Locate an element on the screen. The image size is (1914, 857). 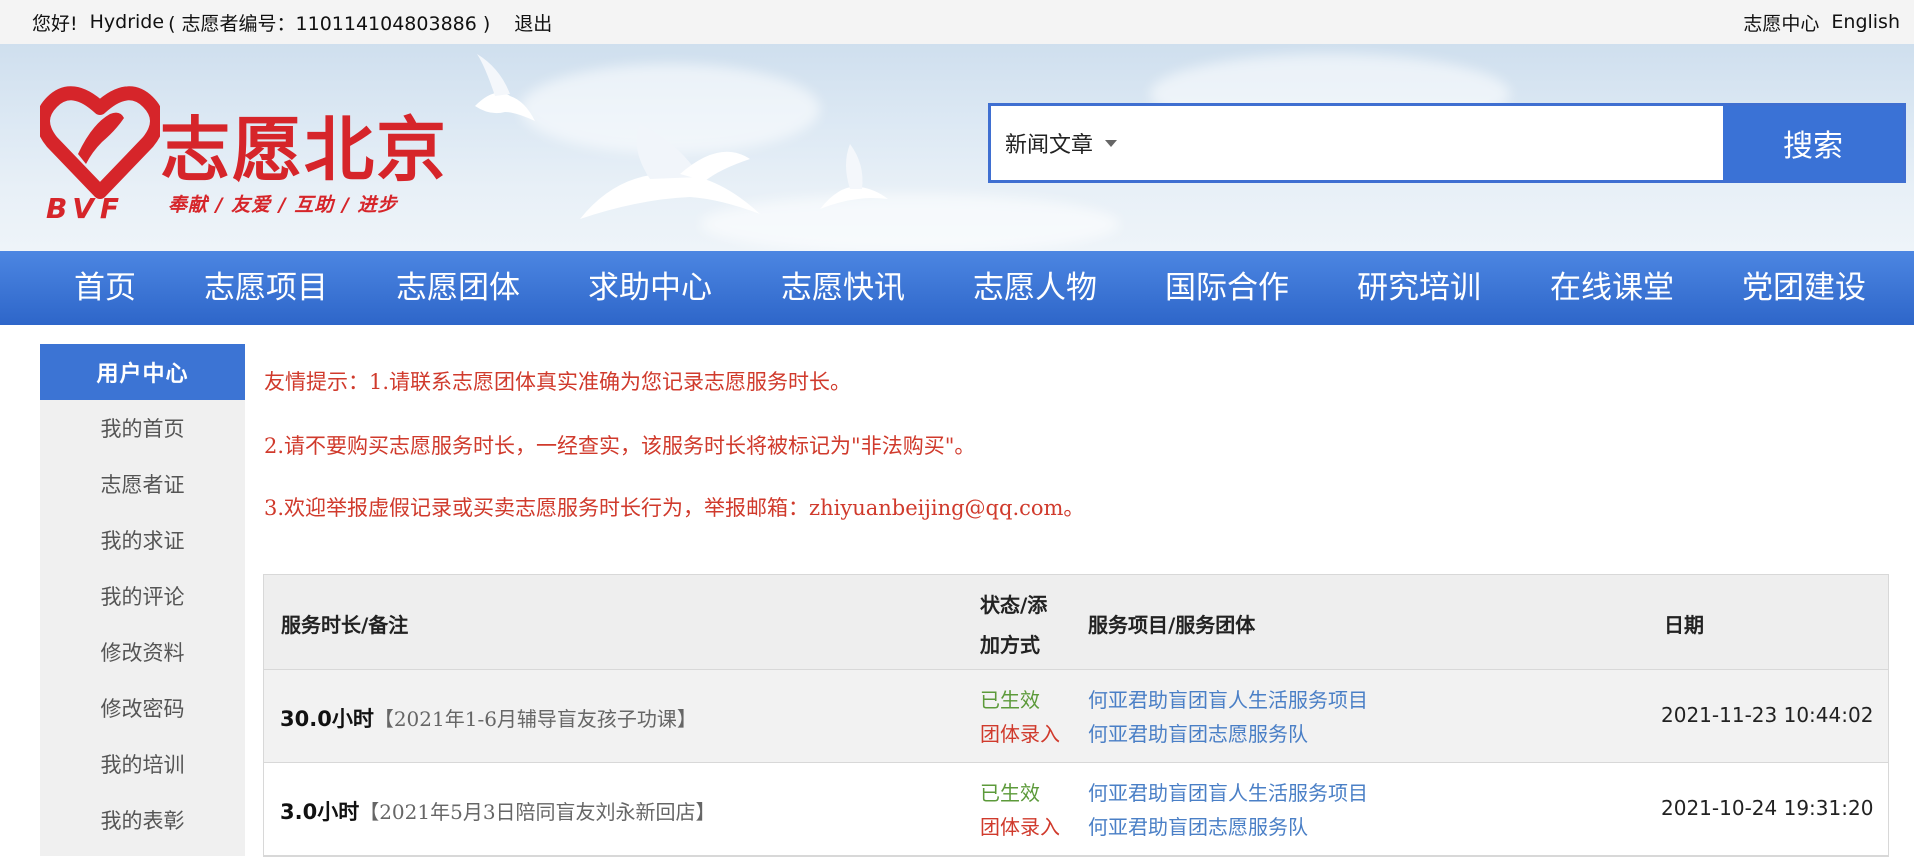
bvf-heart-logo-icon is located at coordinates (100, 142).